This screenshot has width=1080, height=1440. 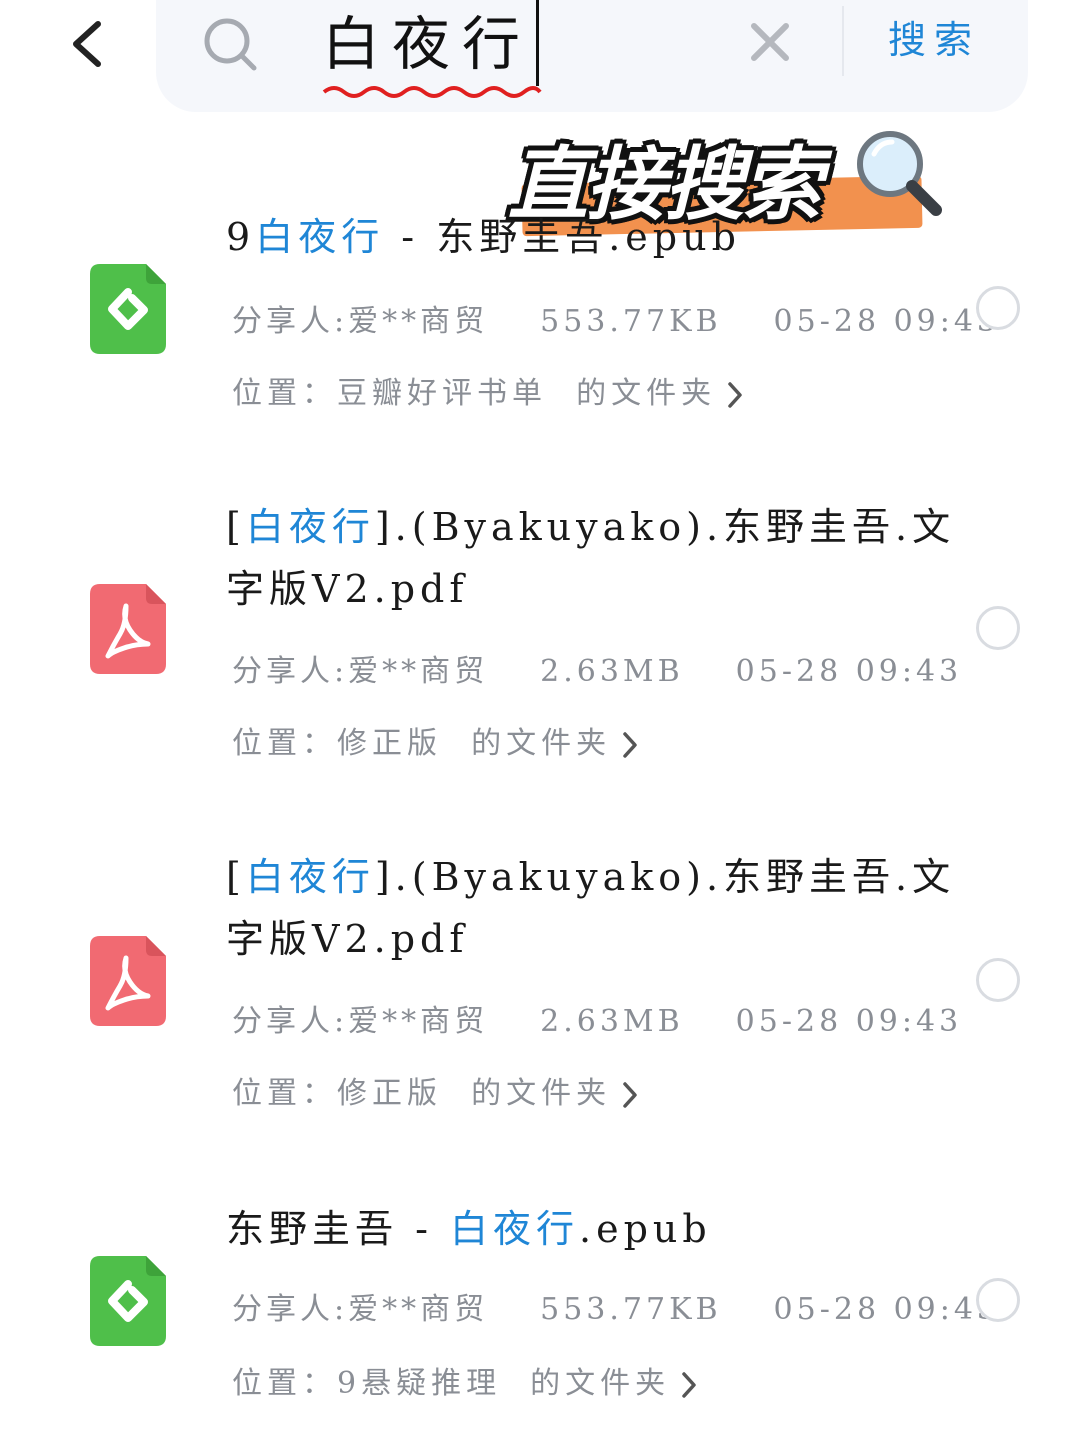 What do you see at coordinates (241, 237) in the screenshot?
I see `file-name-prefix: 9` at bounding box center [241, 237].